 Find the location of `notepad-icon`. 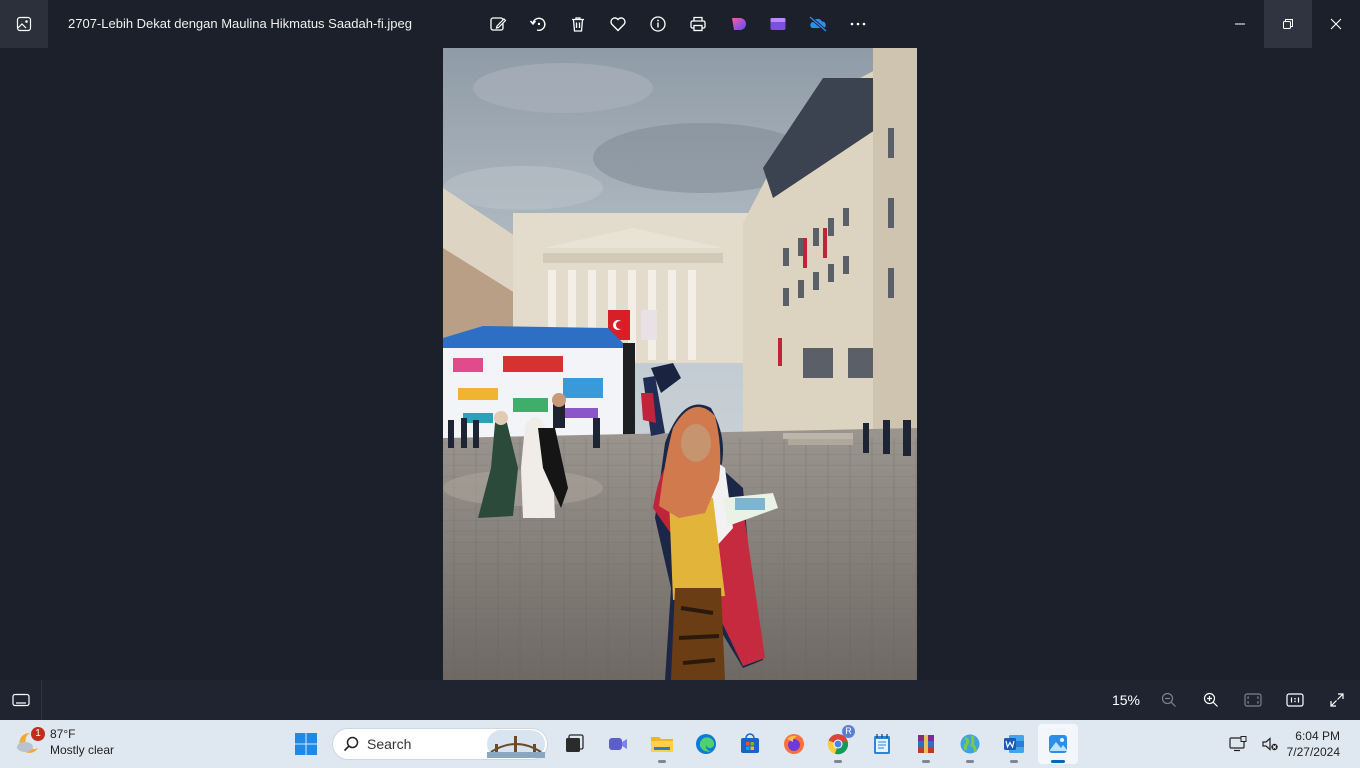

notepad-icon is located at coordinates (882, 744).